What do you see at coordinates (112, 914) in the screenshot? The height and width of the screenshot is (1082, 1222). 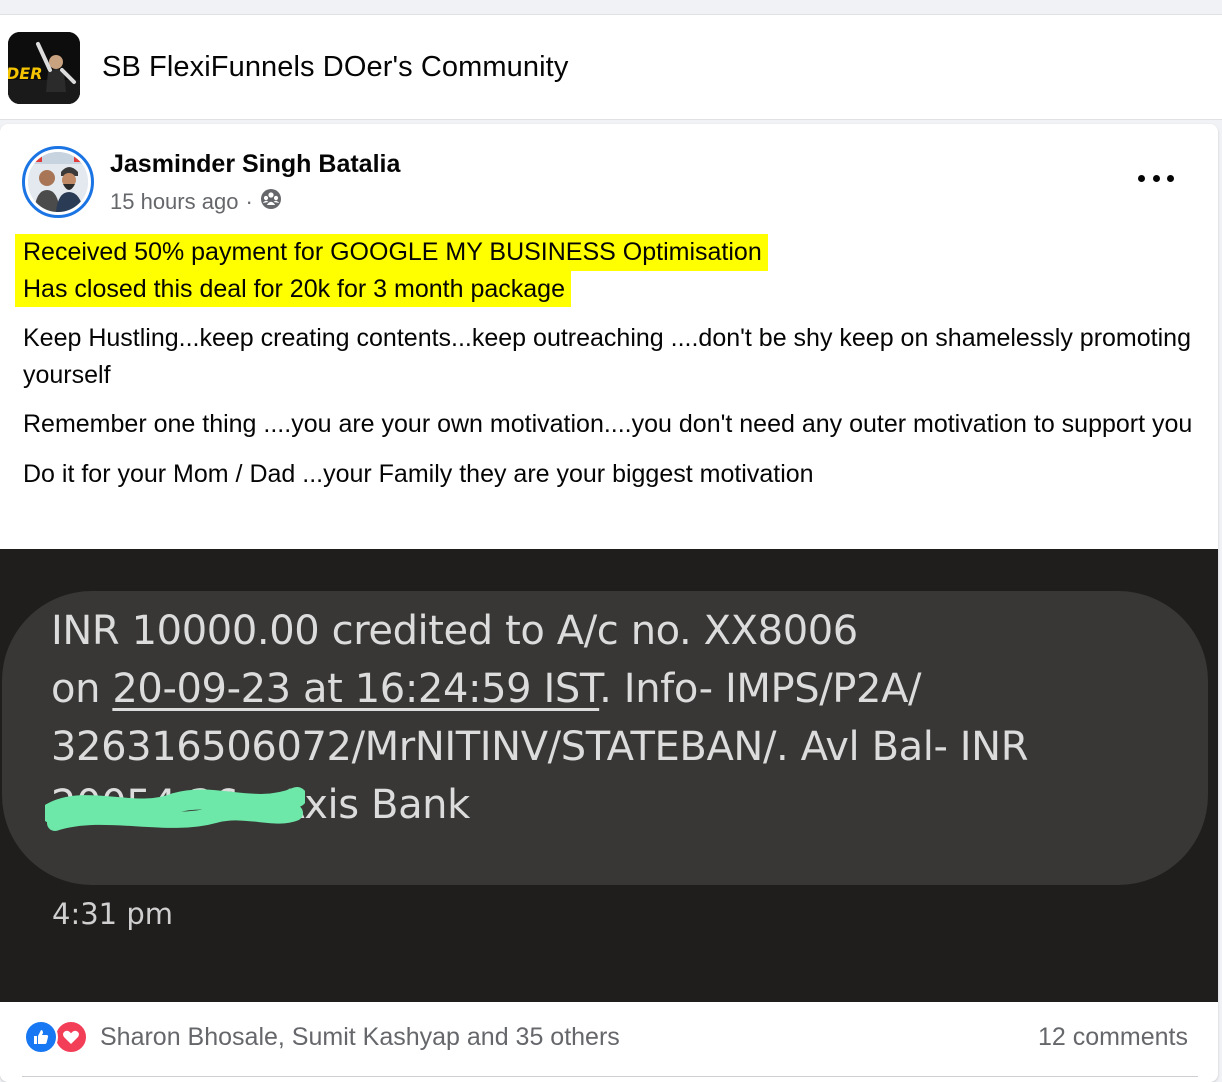 I see `sms-time: 4:31 pm` at bounding box center [112, 914].